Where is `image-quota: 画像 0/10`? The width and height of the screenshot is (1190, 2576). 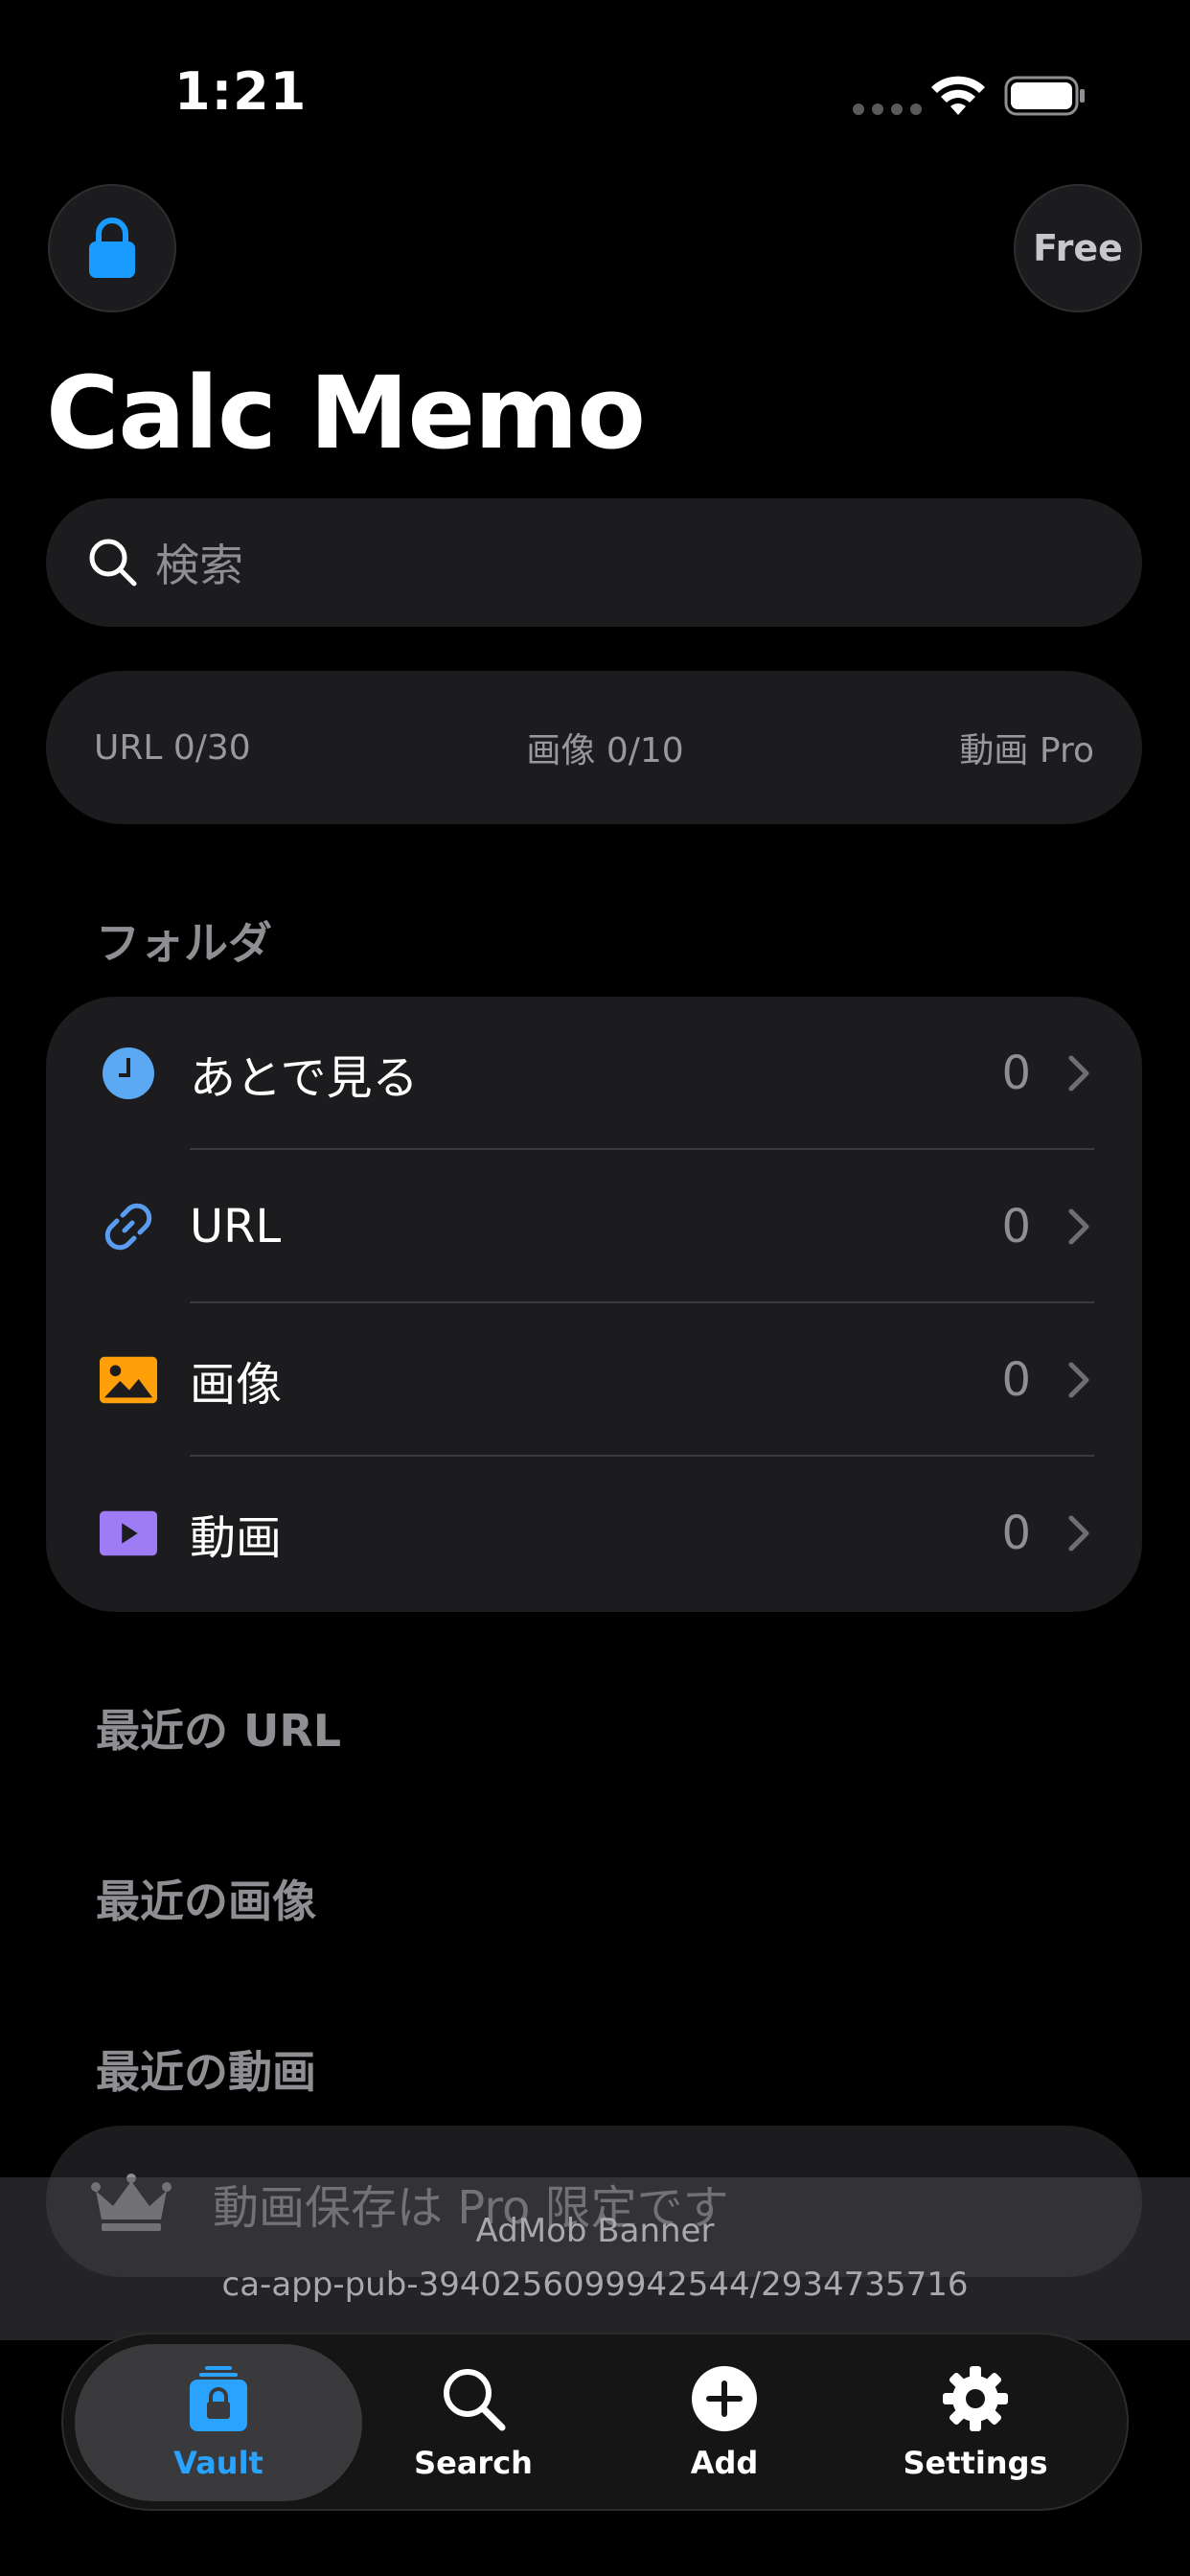 image-quota: 画像 0/10 is located at coordinates (605, 750).